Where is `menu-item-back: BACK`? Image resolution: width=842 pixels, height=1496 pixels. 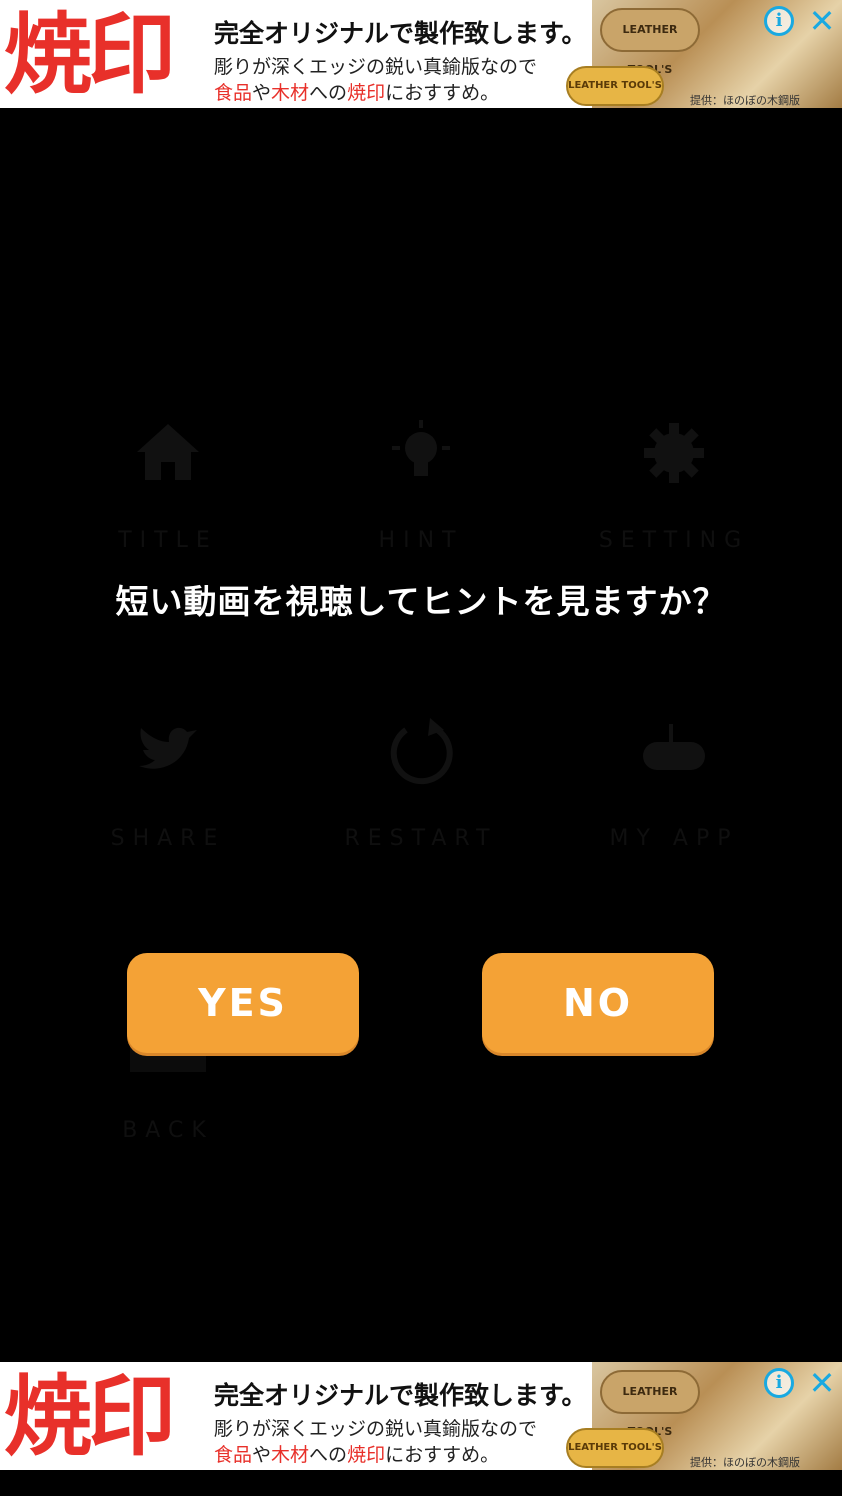 menu-item-back: BACK is located at coordinates (168, 1110).